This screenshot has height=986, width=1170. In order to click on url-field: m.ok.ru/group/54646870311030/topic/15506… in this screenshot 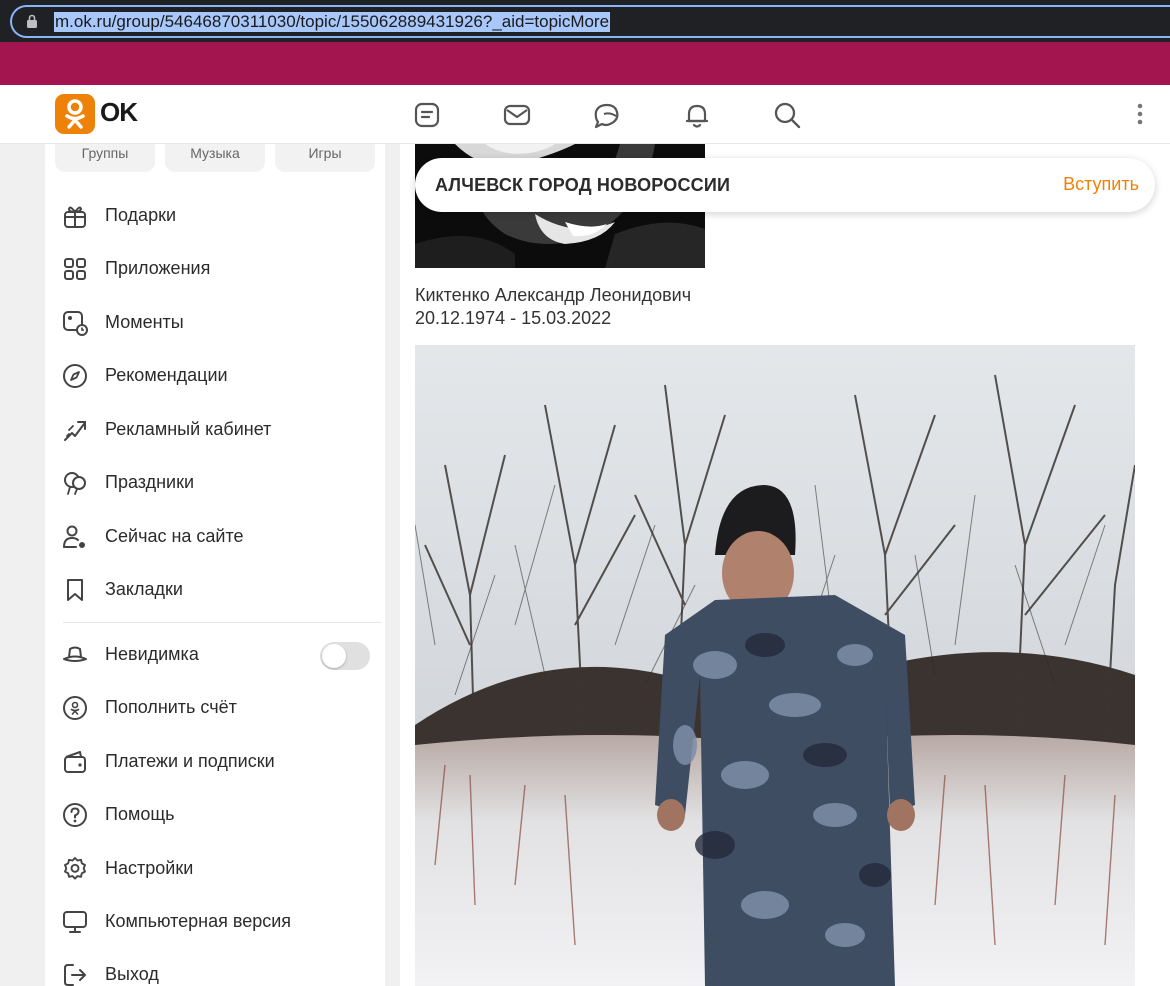, I will do `click(590, 21)`.